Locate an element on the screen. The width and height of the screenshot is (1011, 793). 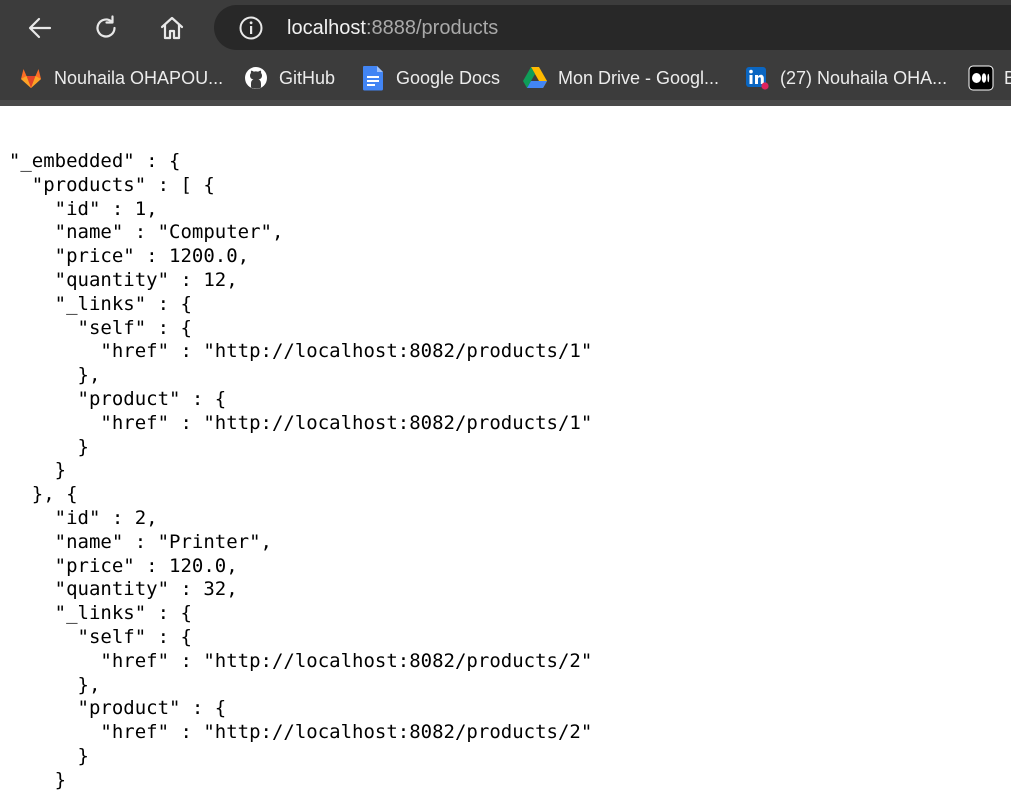
google-docs-icon is located at coordinates (373, 78).